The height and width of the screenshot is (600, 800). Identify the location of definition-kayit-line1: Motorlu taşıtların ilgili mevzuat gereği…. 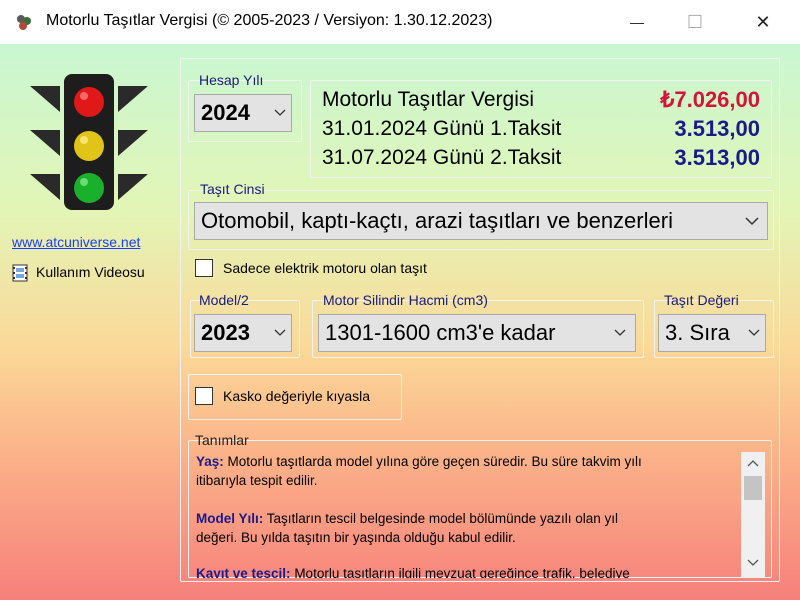
(462, 572).